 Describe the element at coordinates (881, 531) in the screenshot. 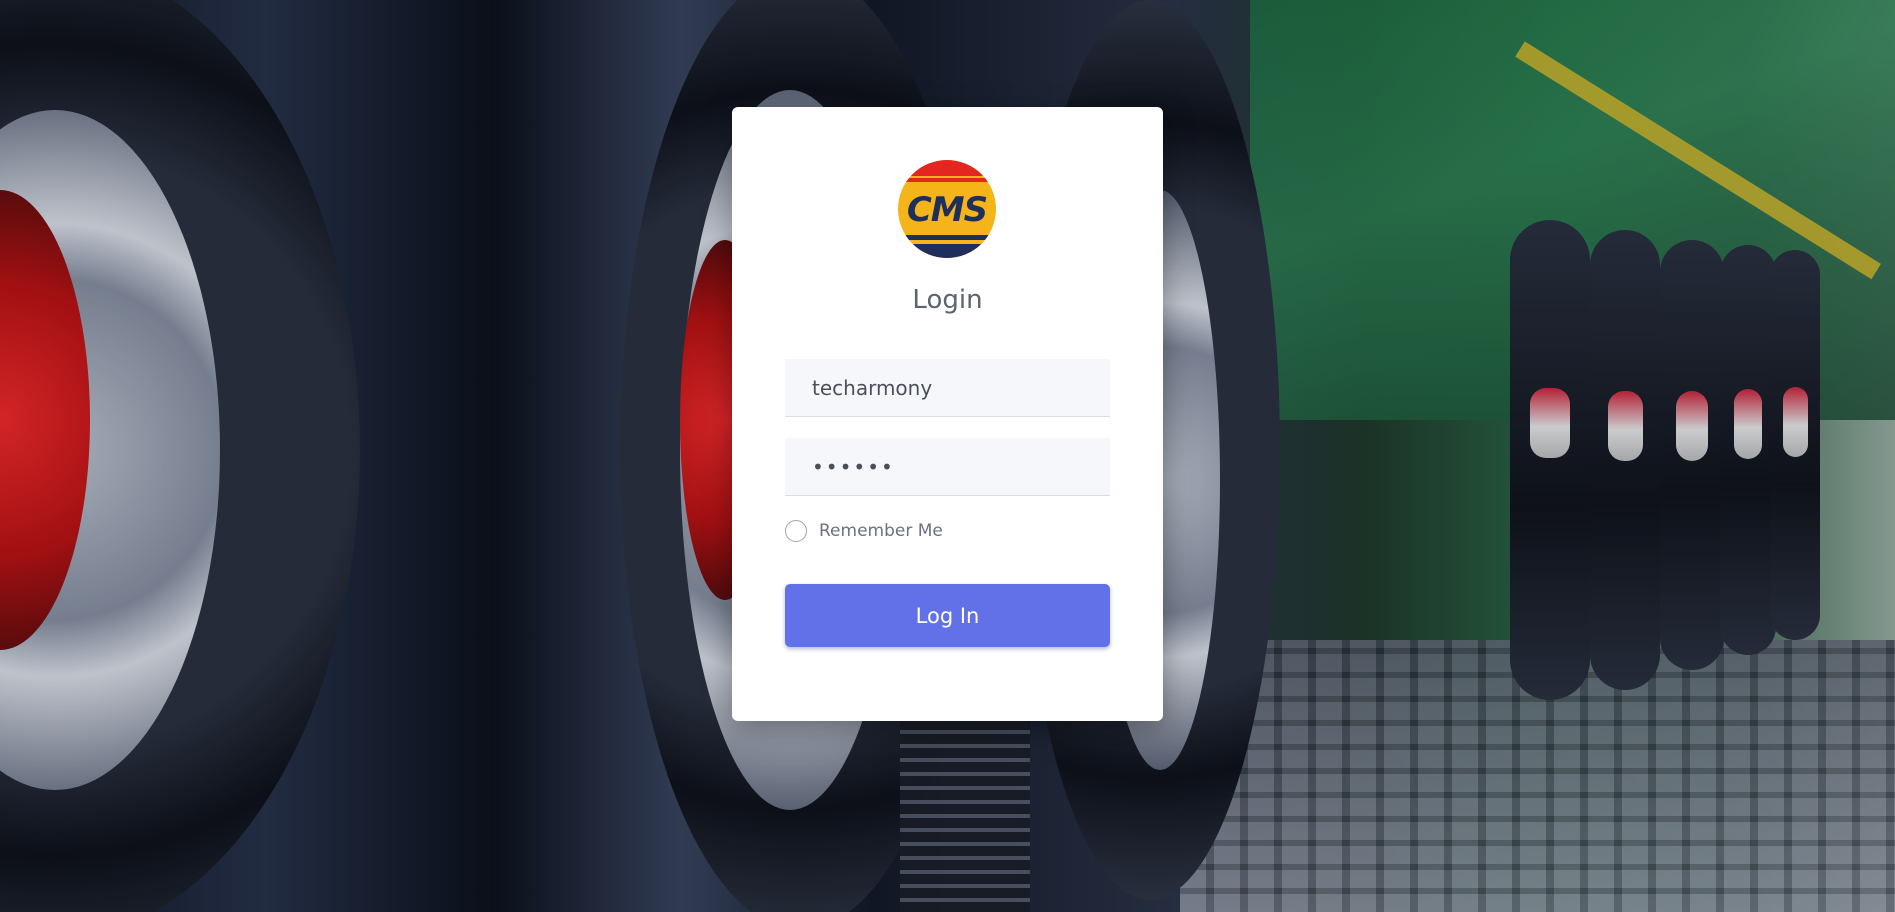

I see `remember-me-label: Remember Me` at that location.